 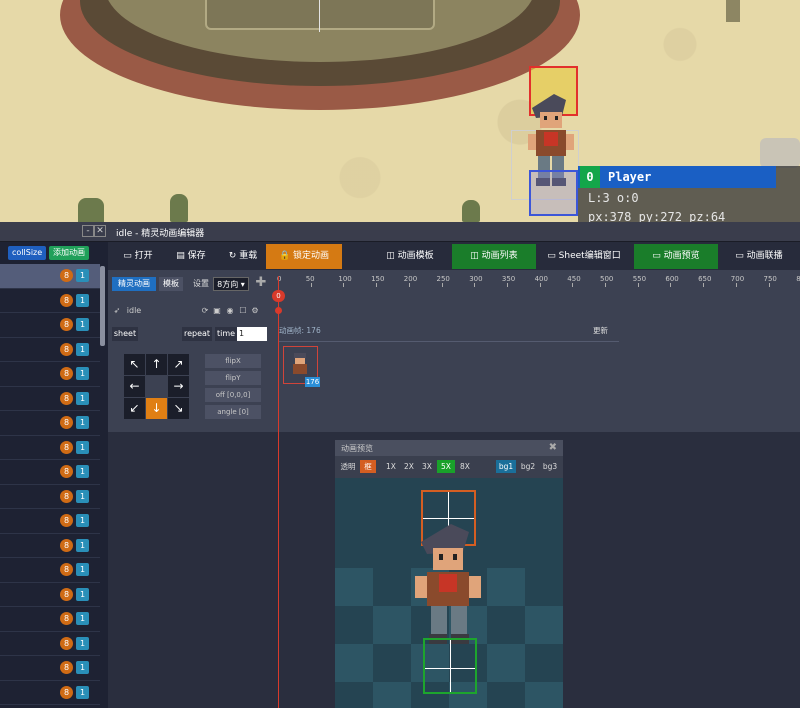 What do you see at coordinates (217, 311) in the screenshot?
I see `image-icon: ▣` at bounding box center [217, 311].